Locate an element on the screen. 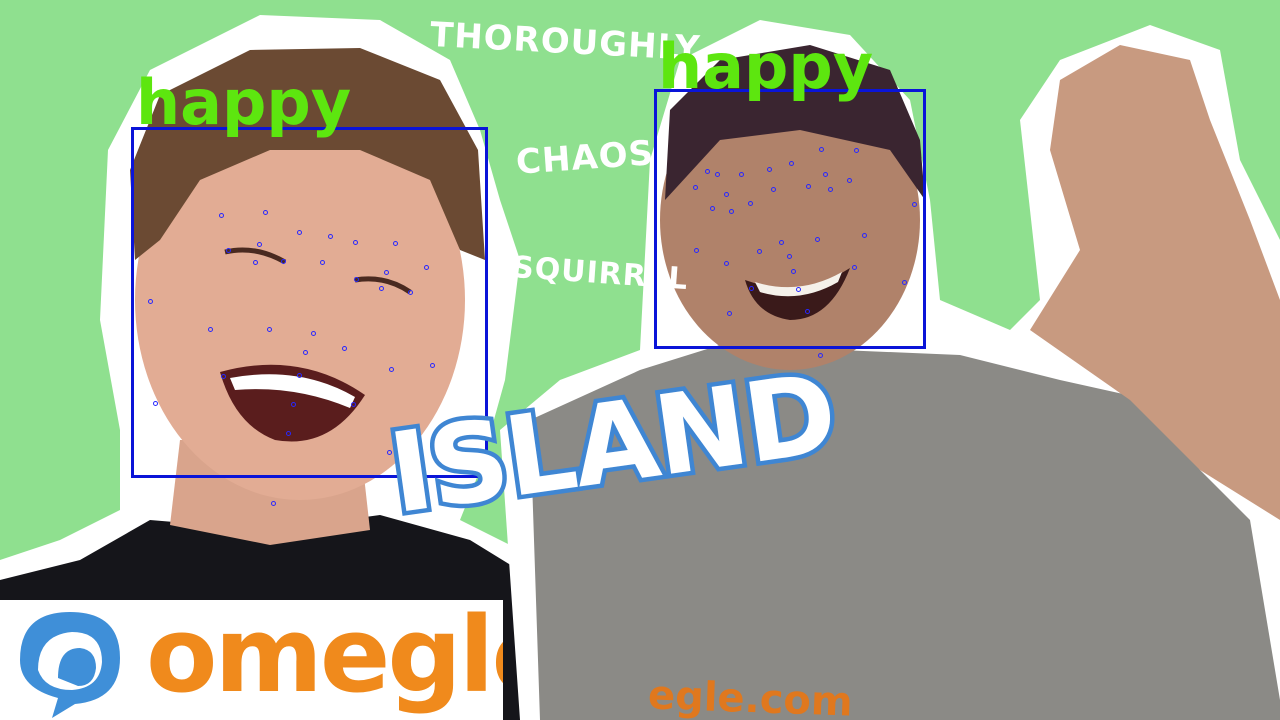 The image size is (1280, 720). emotion-label-left: happy is located at coordinates (244, 102).